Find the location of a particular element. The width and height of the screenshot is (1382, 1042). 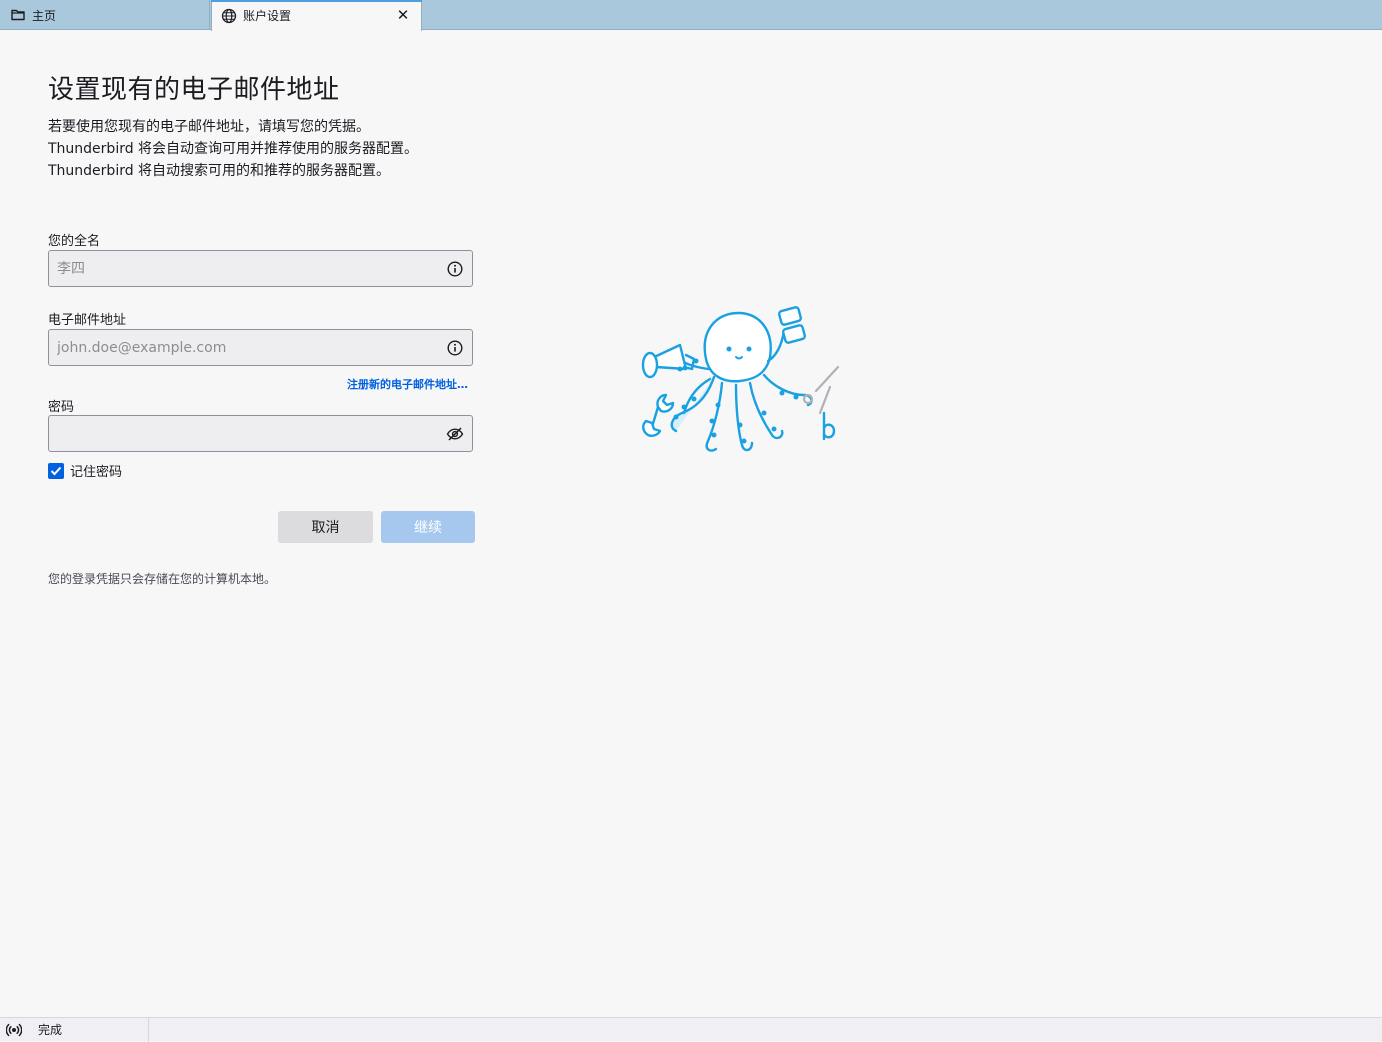

fullname-input is located at coordinates (260, 268).